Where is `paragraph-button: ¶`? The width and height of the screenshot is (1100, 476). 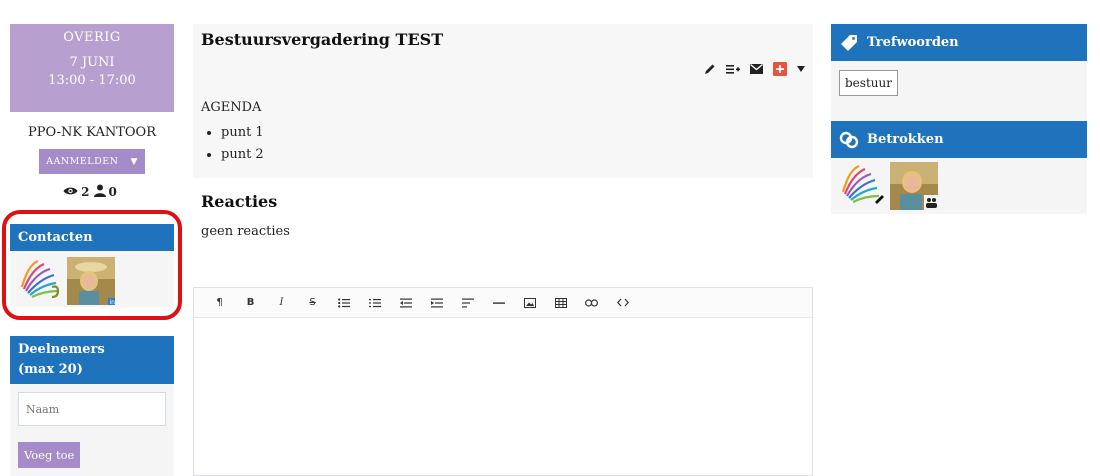 paragraph-button: ¶ is located at coordinates (219, 303).